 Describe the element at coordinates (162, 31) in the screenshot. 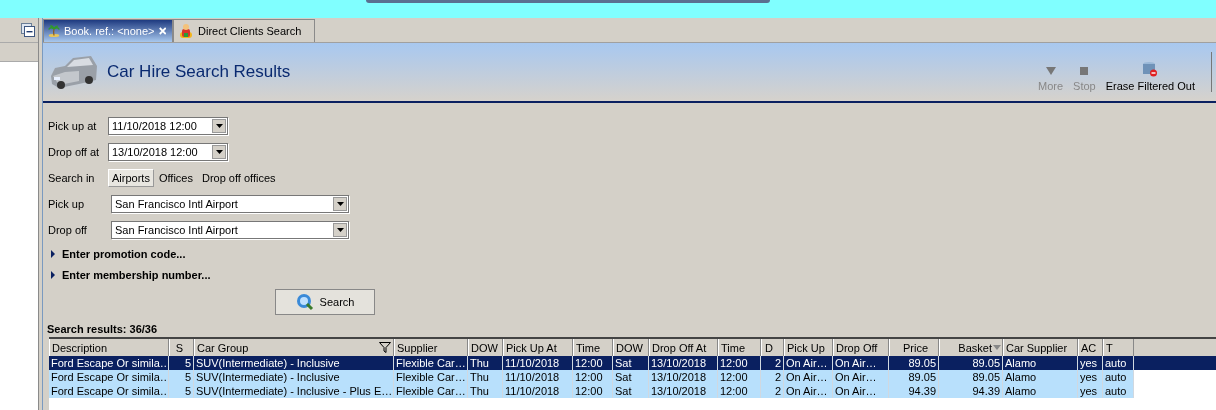

I see `close-icon` at that location.